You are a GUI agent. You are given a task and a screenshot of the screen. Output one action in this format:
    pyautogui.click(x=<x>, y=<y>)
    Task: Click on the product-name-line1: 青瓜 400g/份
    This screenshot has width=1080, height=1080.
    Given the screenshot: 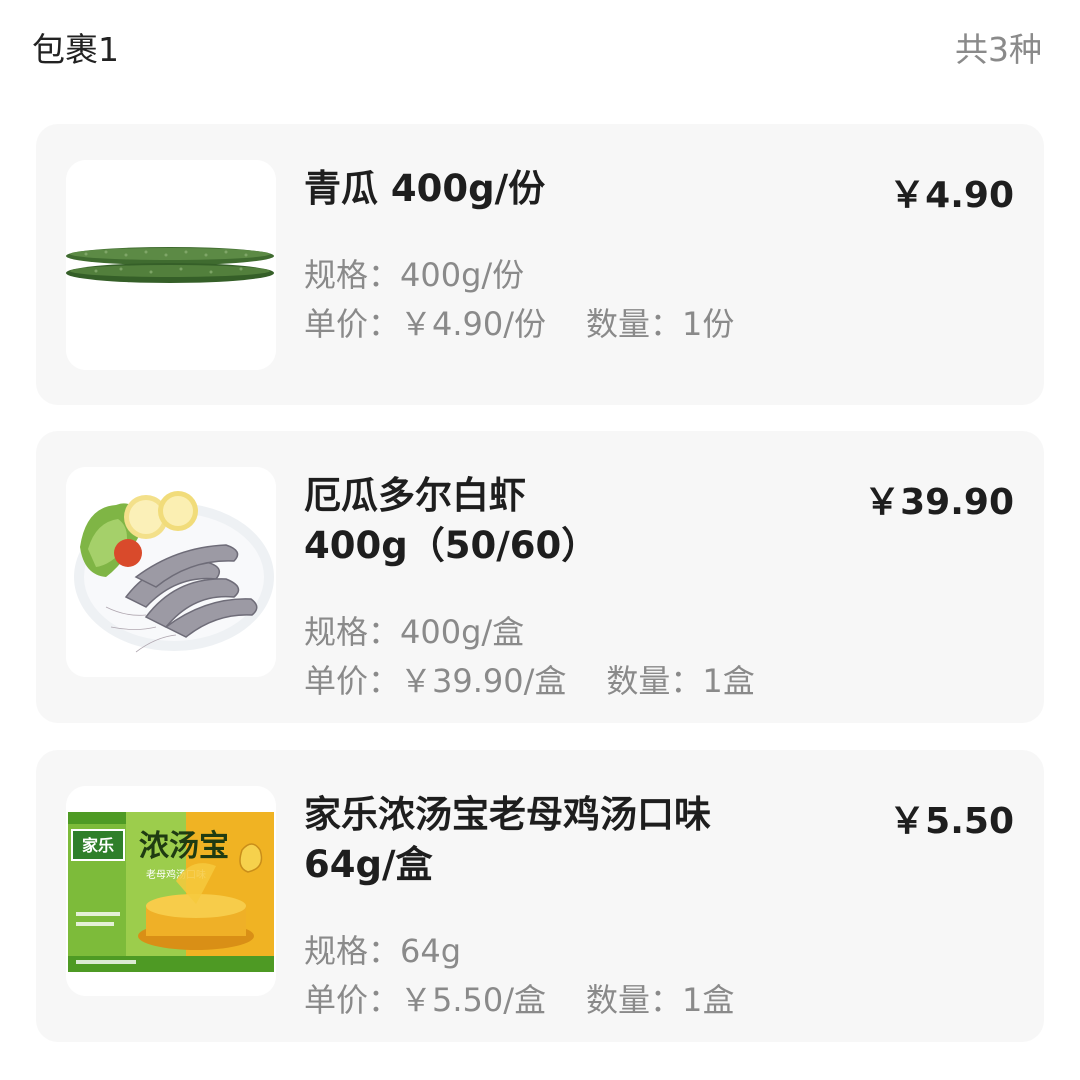 What is the action you would take?
    pyautogui.click(x=425, y=188)
    